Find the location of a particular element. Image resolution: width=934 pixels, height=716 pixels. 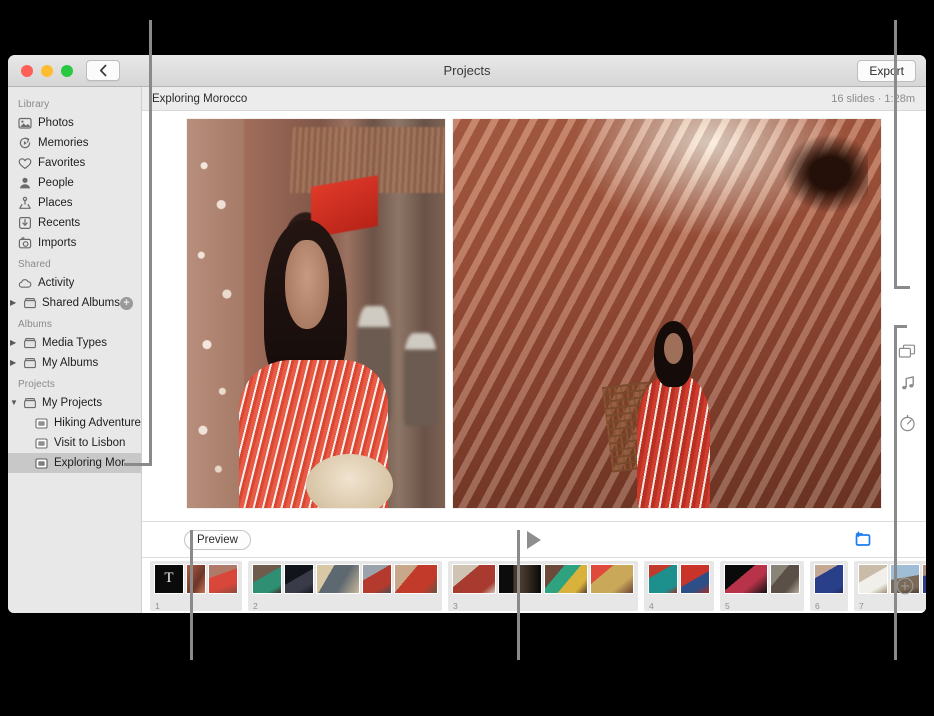

duration-timer-icon is located at coordinates (907, 423).